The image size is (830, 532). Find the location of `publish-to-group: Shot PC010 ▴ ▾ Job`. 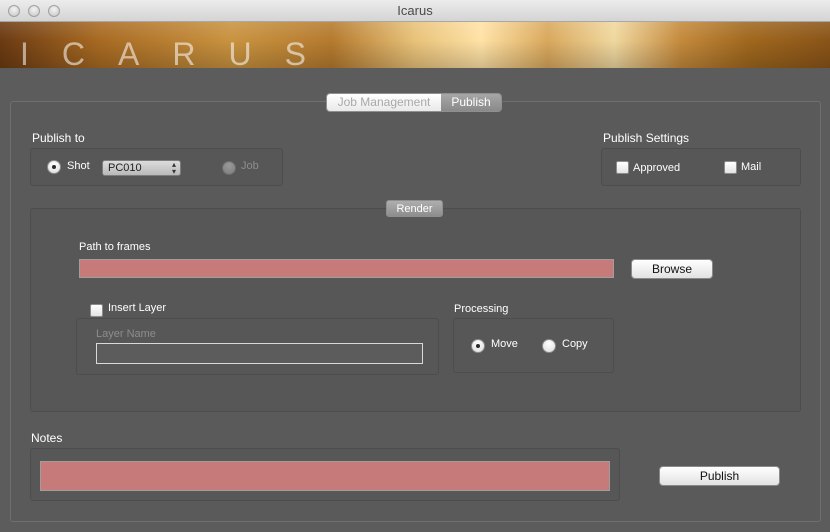

publish-to-group: Shot PC010 ▴ ▾ Job is located at coordinates (156, 167).